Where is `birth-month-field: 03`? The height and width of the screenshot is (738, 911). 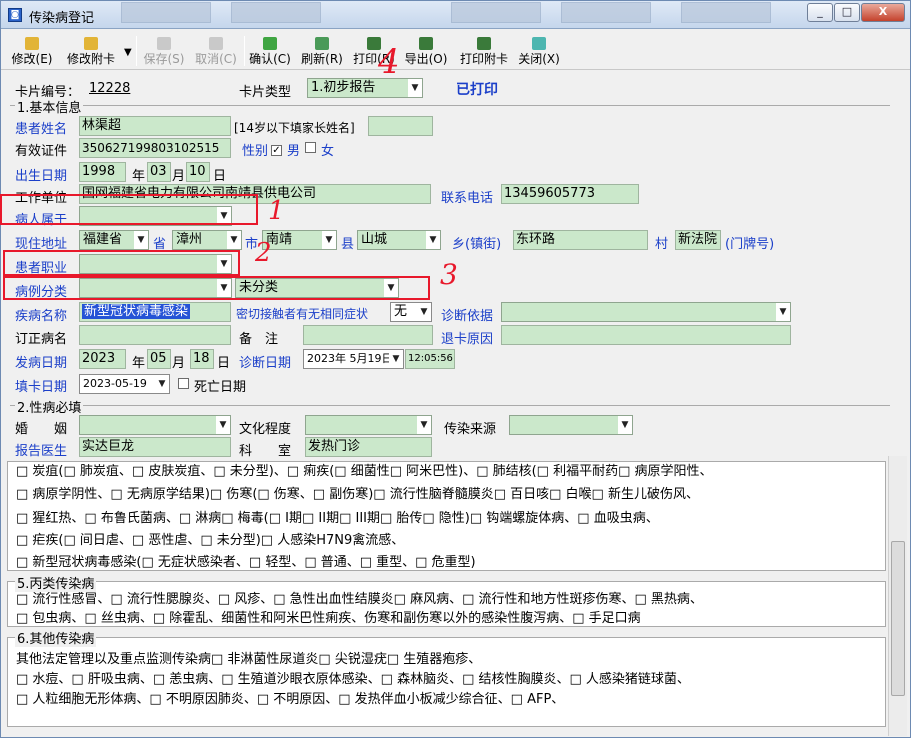
birth-month-field: 03 is located at coordinates (159, 172).